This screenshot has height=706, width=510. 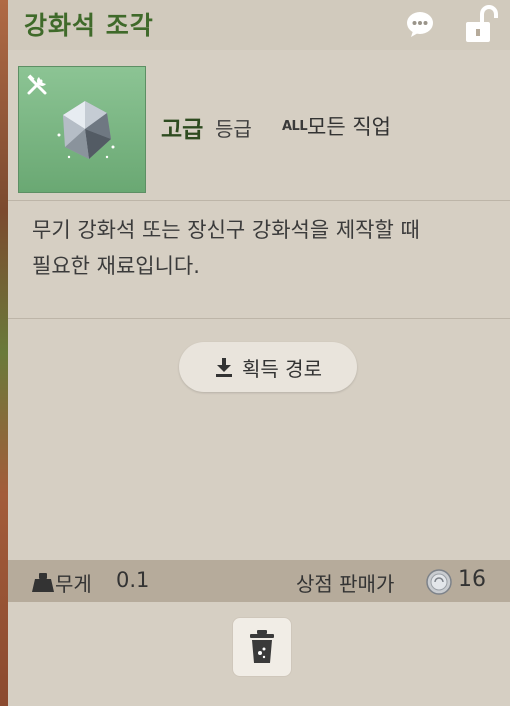 I want to click on acquire-route-label: 획득 경로, so click(x=282, y=368).